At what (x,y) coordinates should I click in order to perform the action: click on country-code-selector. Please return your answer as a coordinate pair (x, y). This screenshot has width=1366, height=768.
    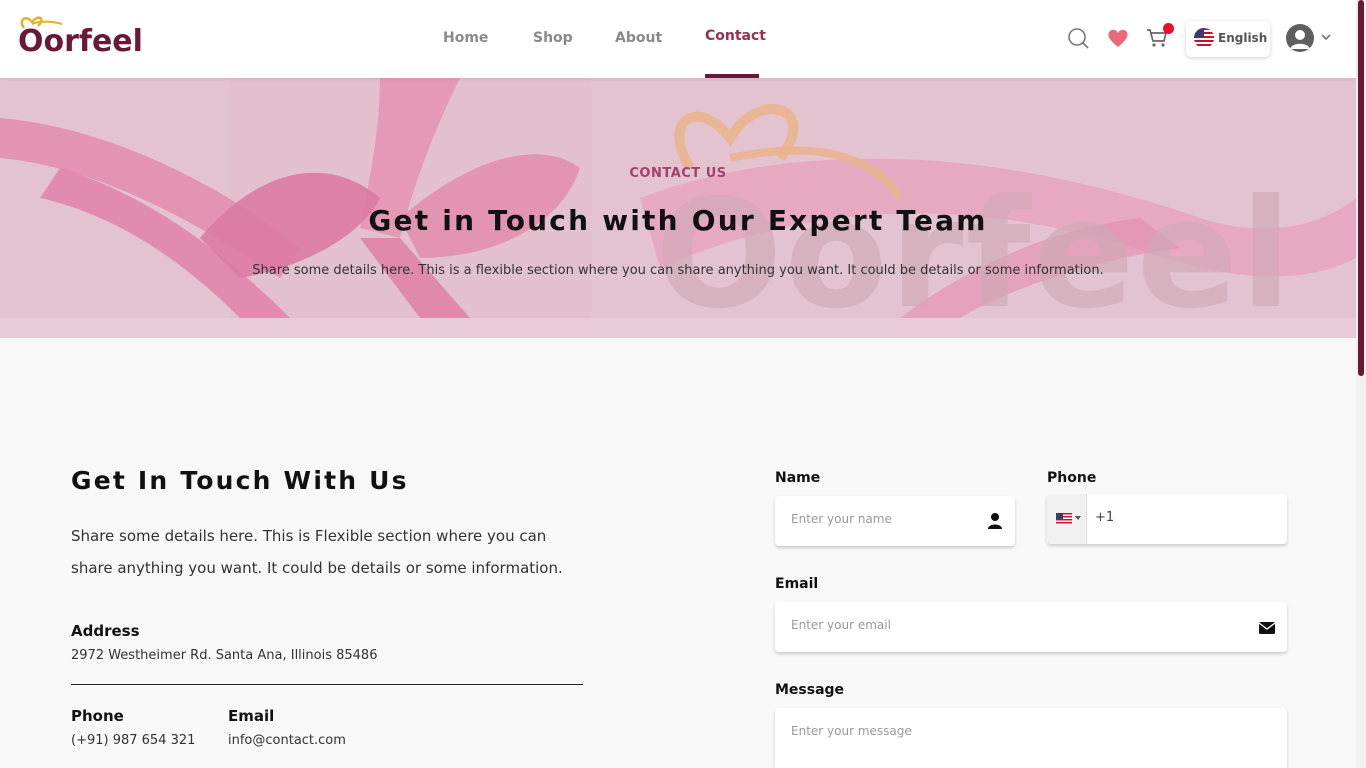
    Looking at the image, I should click on (1067, 519).